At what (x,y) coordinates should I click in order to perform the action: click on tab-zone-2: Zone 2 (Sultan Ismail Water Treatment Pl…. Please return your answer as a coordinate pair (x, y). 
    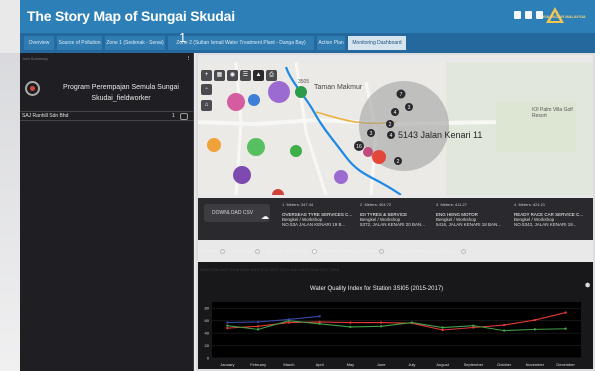
    Looking at the image, I should click on (241, 43).